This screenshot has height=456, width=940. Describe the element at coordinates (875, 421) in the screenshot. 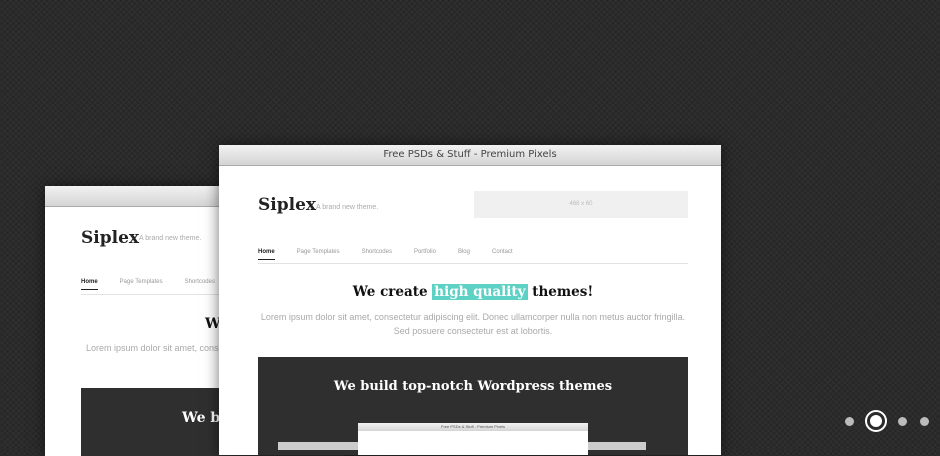

I see `pager-dot-2-active` at that location.